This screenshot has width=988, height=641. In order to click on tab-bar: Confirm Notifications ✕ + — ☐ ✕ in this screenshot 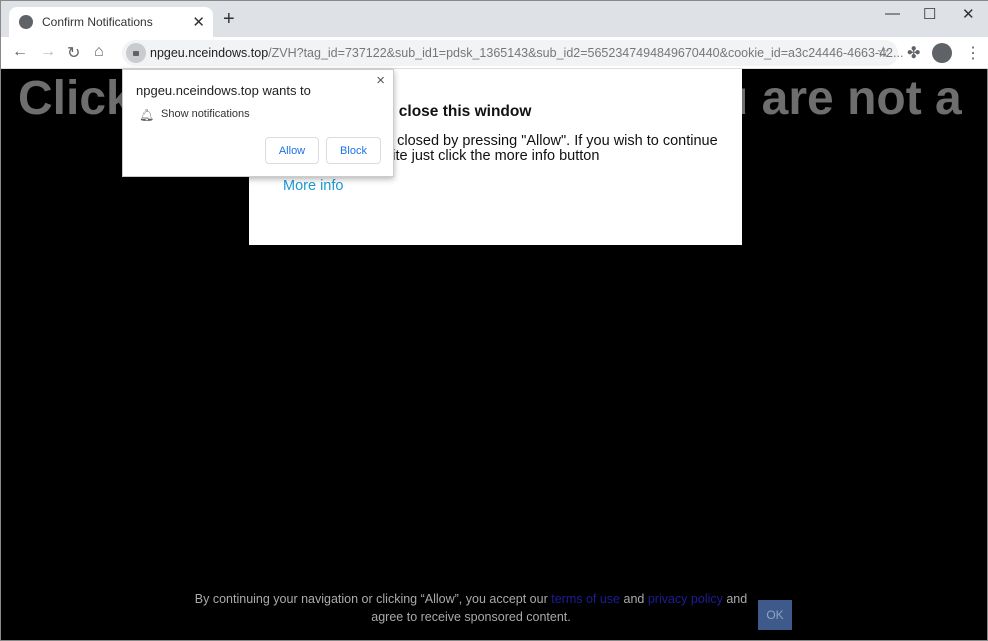, I will do `click(494, 19)`.